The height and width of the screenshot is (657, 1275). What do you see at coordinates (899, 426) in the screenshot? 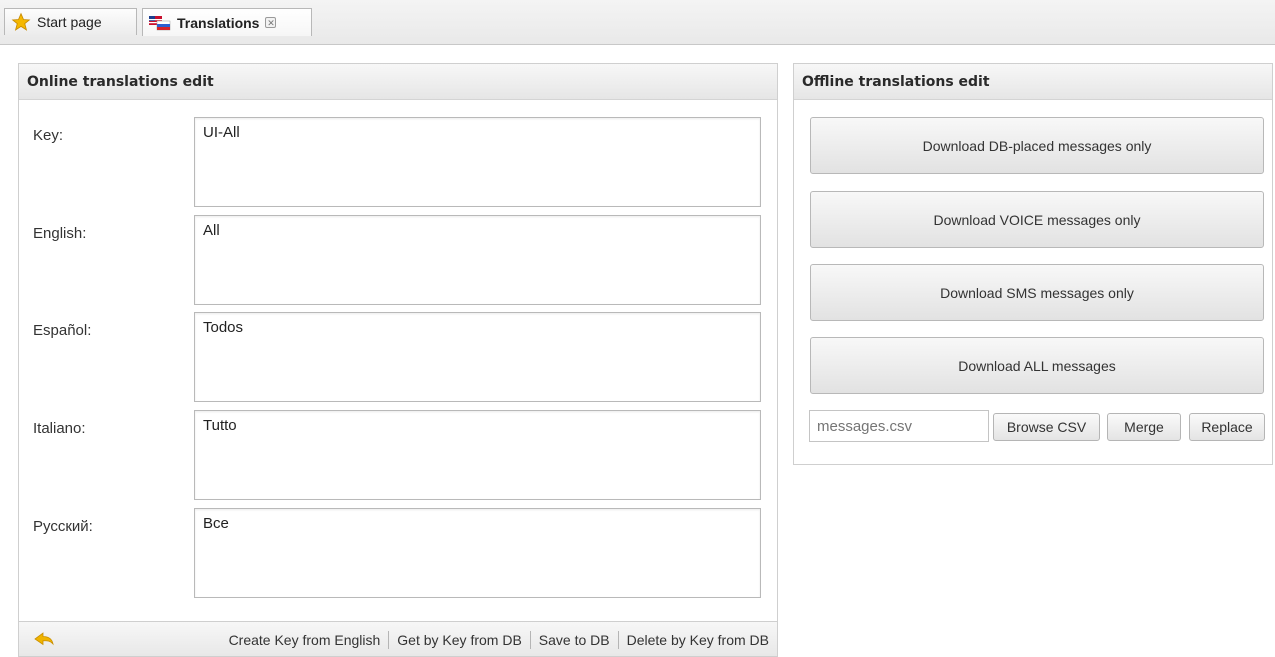
I see `csv-file-input` at bounding box center [899, 426].